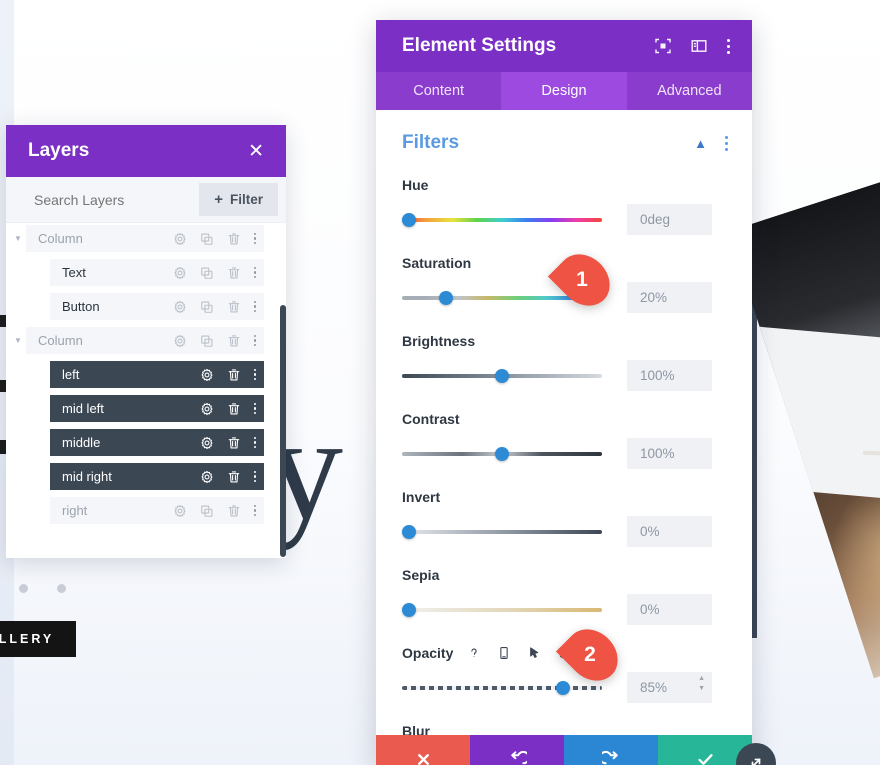 Image resolution: width=880 pixels, height=765 pixels. What do you see at coordinates (157, 306) in the screenshot?
I see `layers-item-body: Button` at bounding box center [157, 306].